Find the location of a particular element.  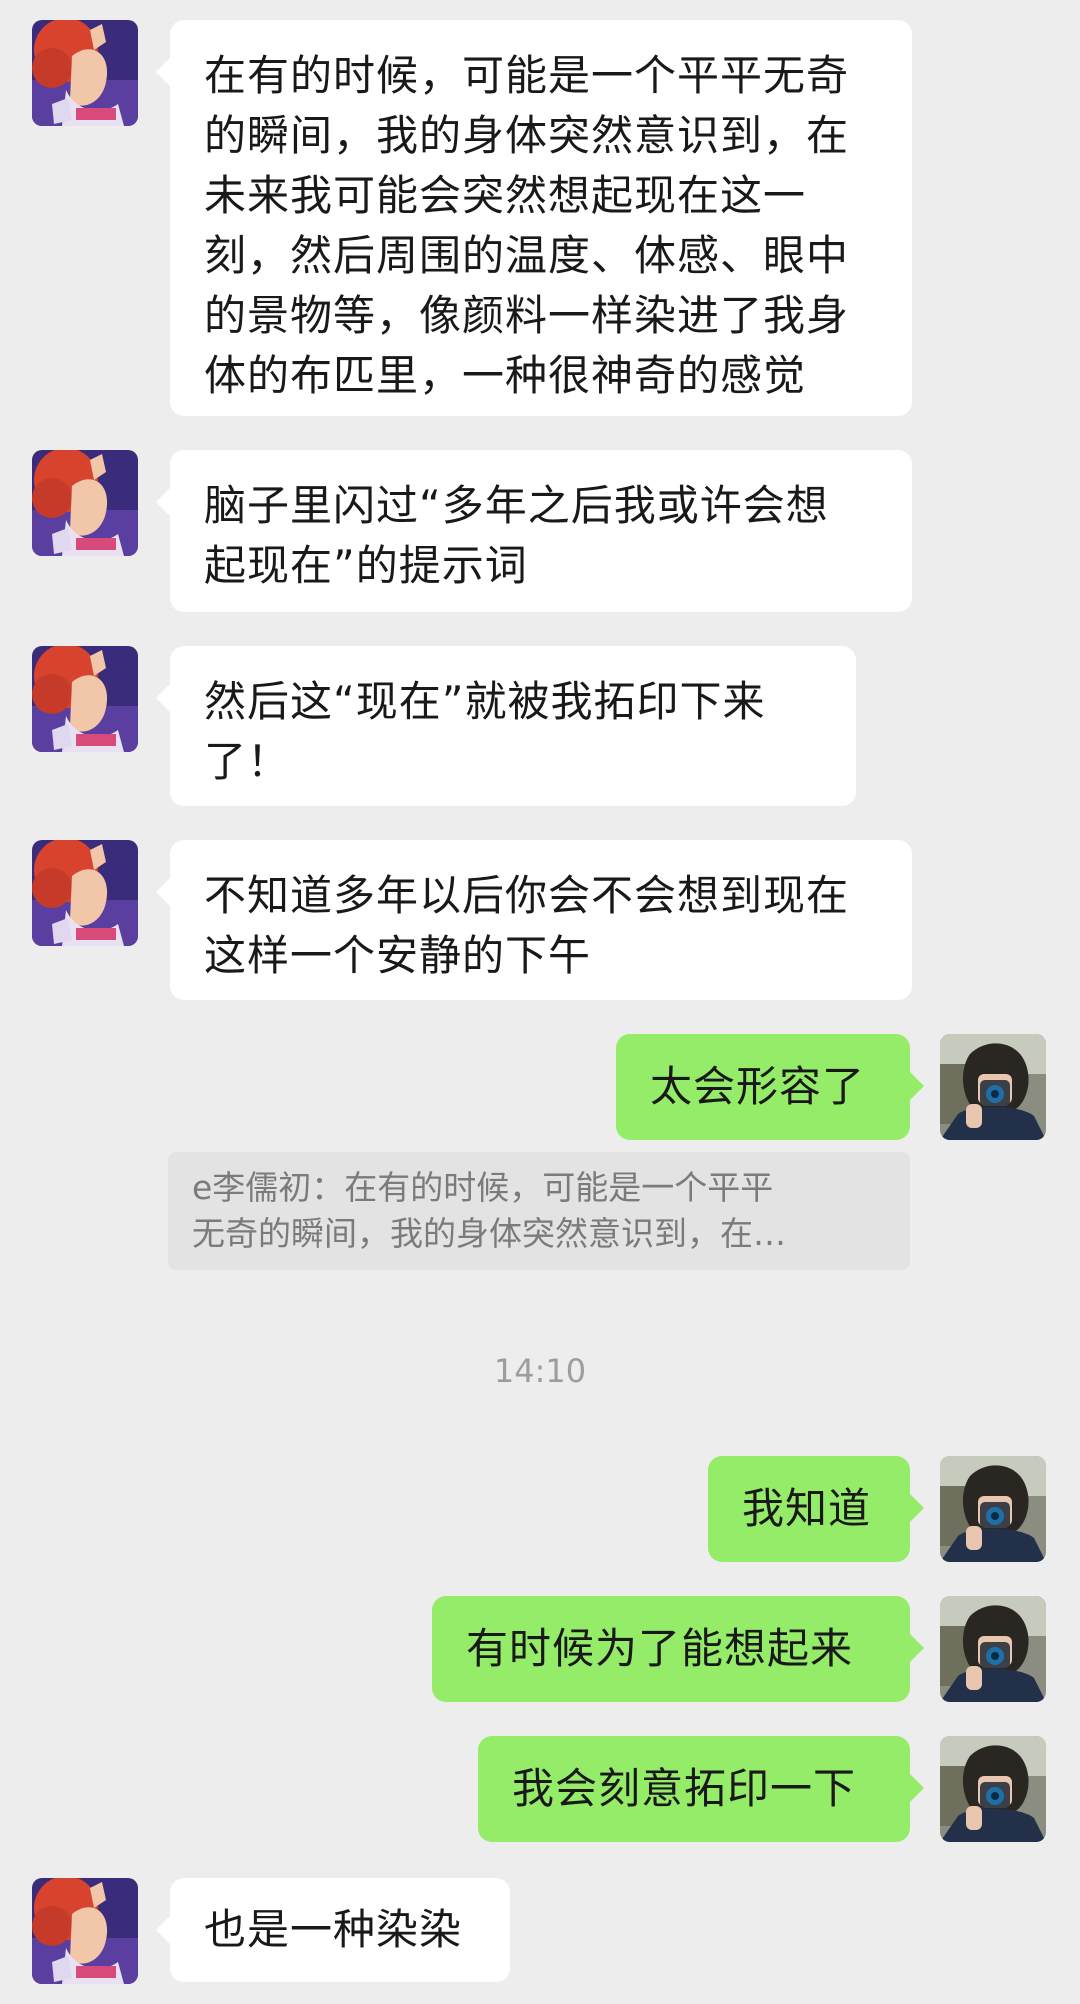

message-text: 我会刻意拓印一下 is located at coordinates (684, 1788).